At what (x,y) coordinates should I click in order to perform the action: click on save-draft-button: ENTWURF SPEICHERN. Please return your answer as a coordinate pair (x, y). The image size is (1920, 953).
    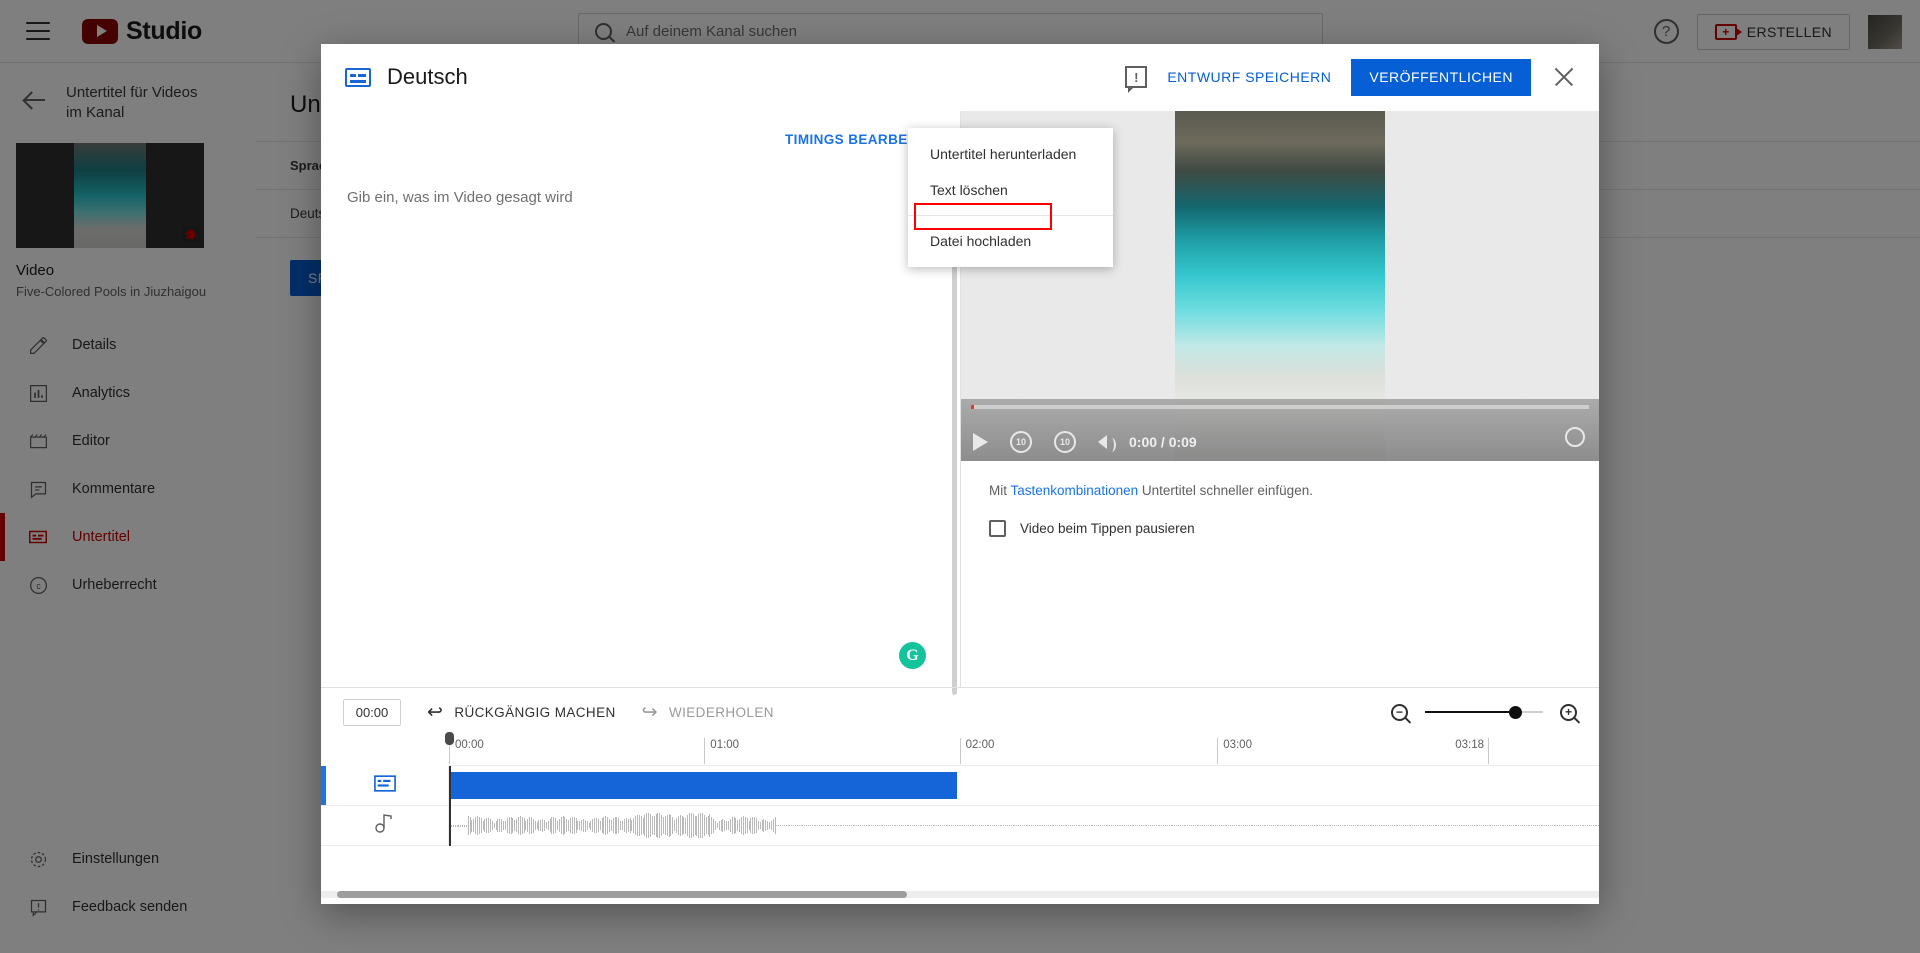
    Looking at the image, I should click on (1249, 77).